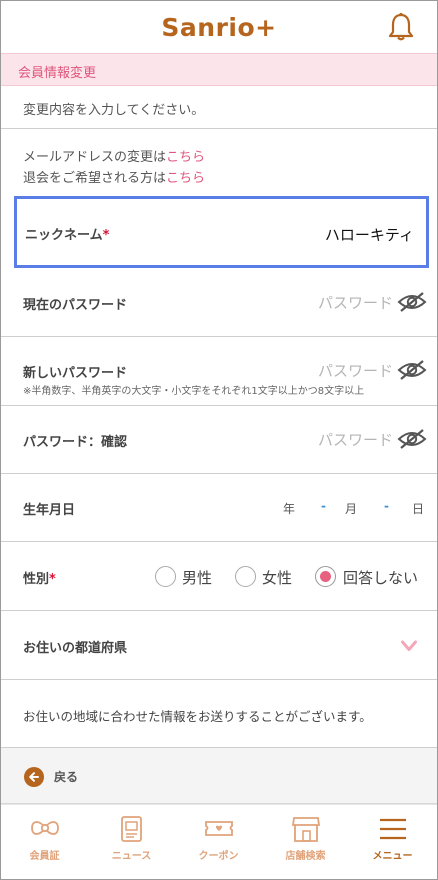 The height and width of the screenshot is (880, 438). I want to click on birthday-day: 日, so click(418, 508).